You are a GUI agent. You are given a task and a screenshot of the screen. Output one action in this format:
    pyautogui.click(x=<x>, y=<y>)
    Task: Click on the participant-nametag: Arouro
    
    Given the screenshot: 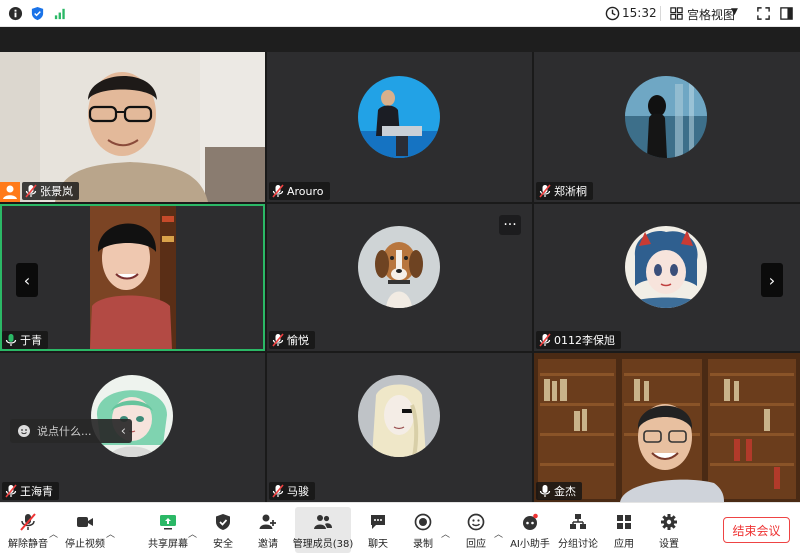 What is the action you would take?
    pyautogui.click(x=299, y=191)
    